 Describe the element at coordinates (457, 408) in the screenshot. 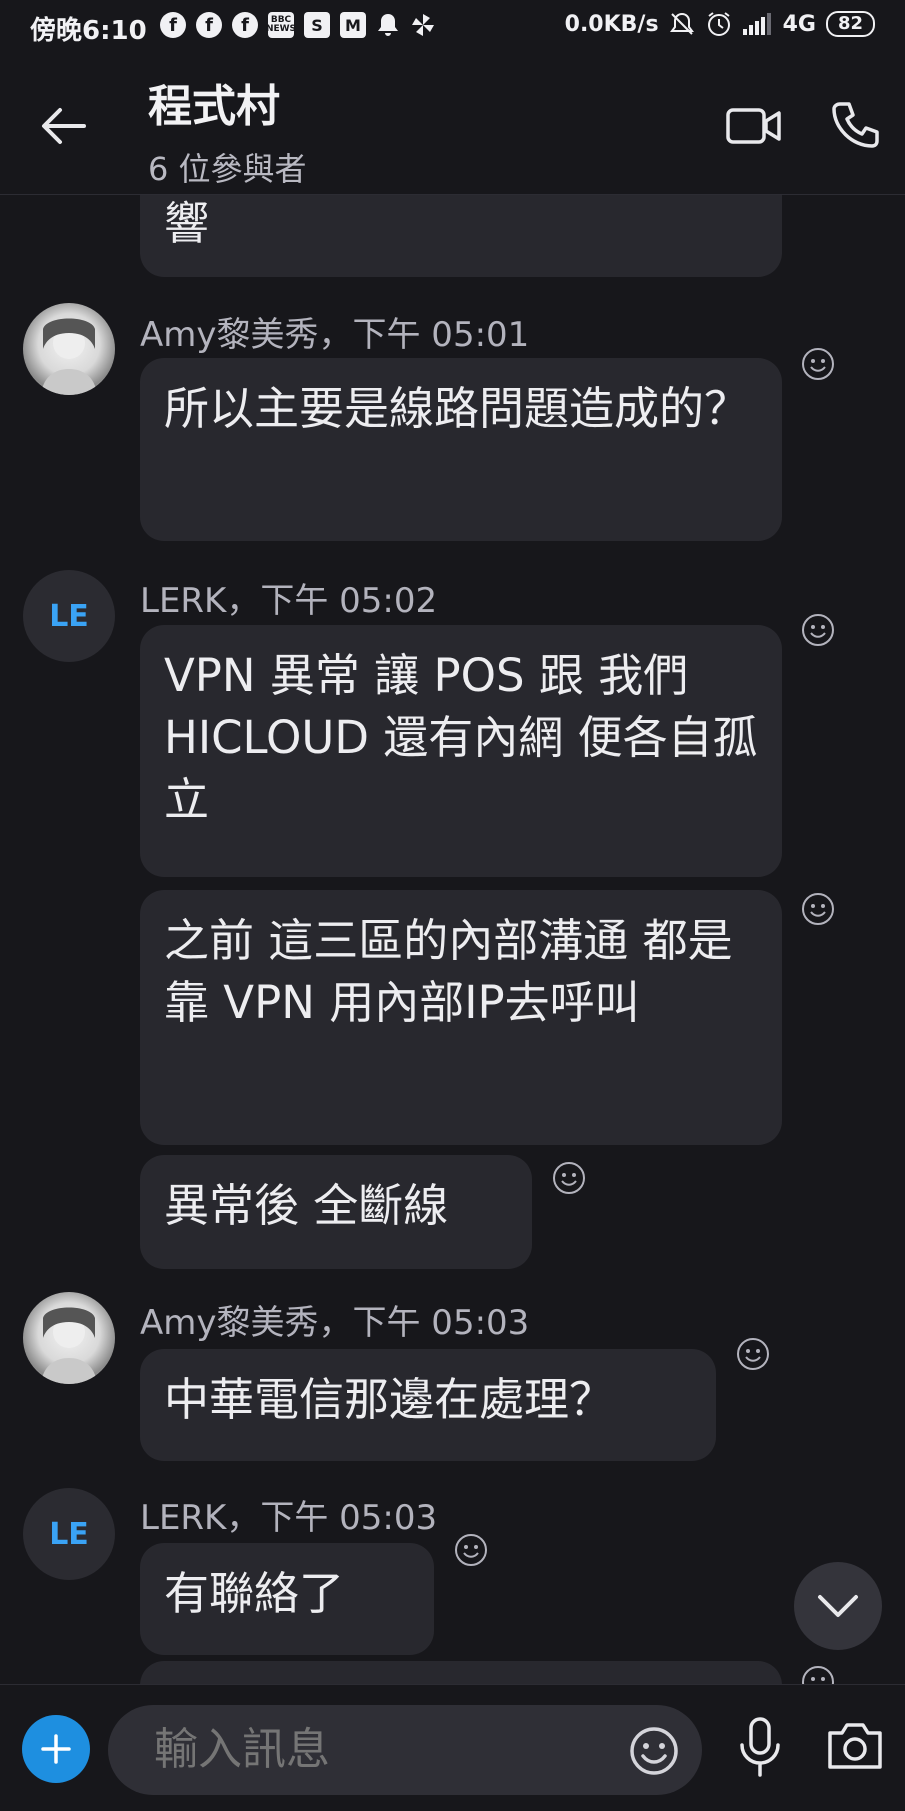

I see `message-text: 所以主要是線路問題造成的？` at that location.